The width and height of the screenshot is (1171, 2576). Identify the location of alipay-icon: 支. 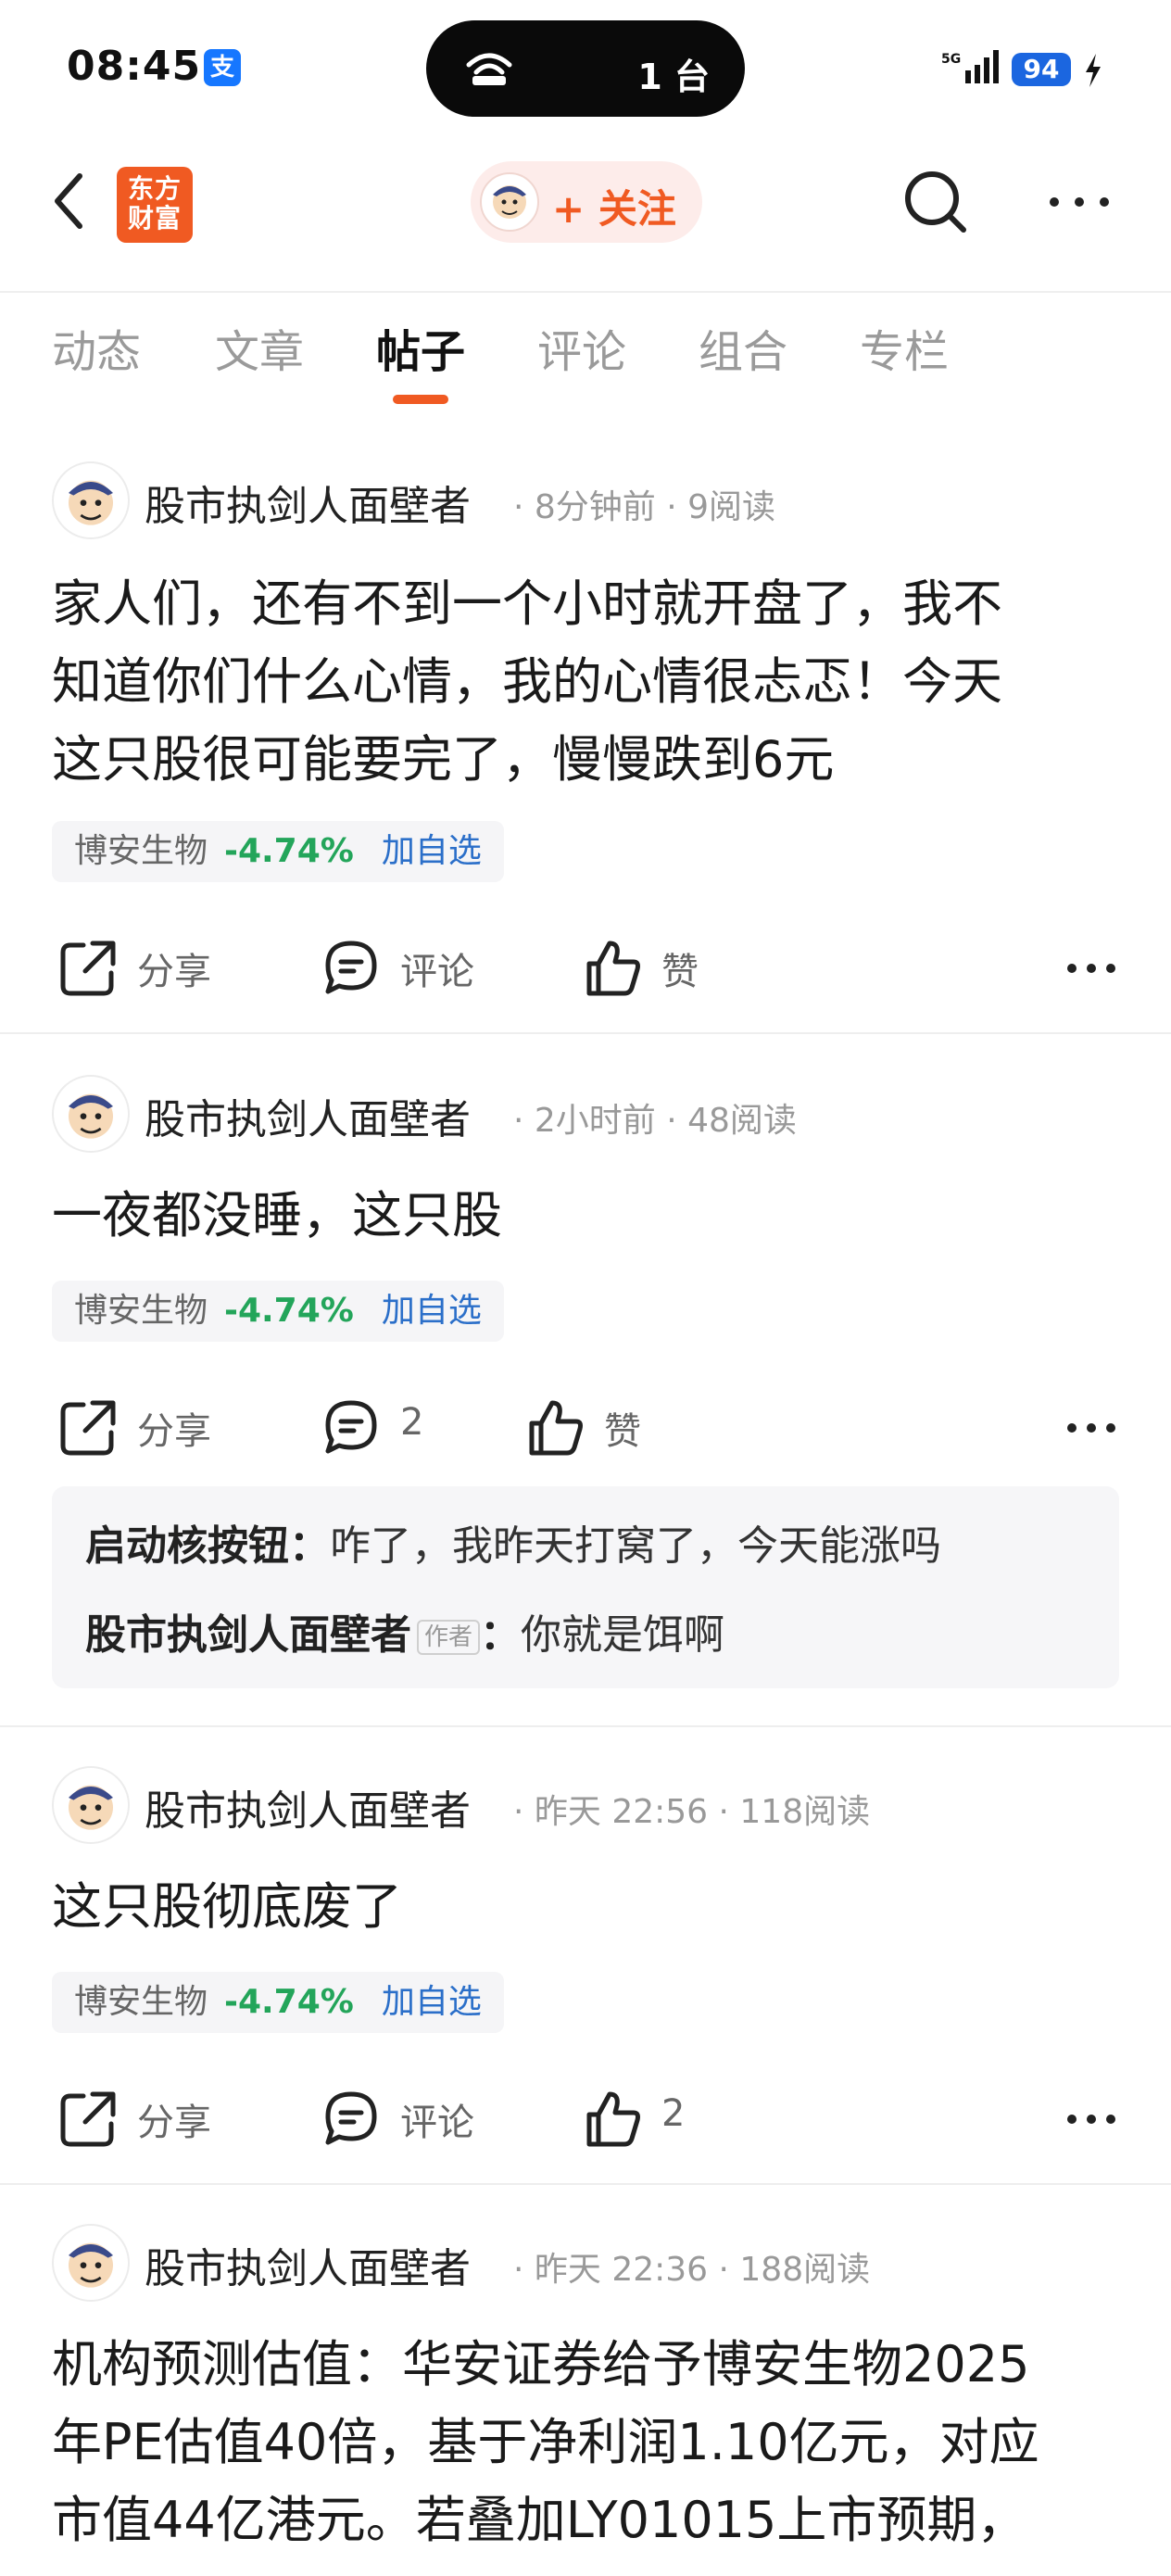
(223, 68).